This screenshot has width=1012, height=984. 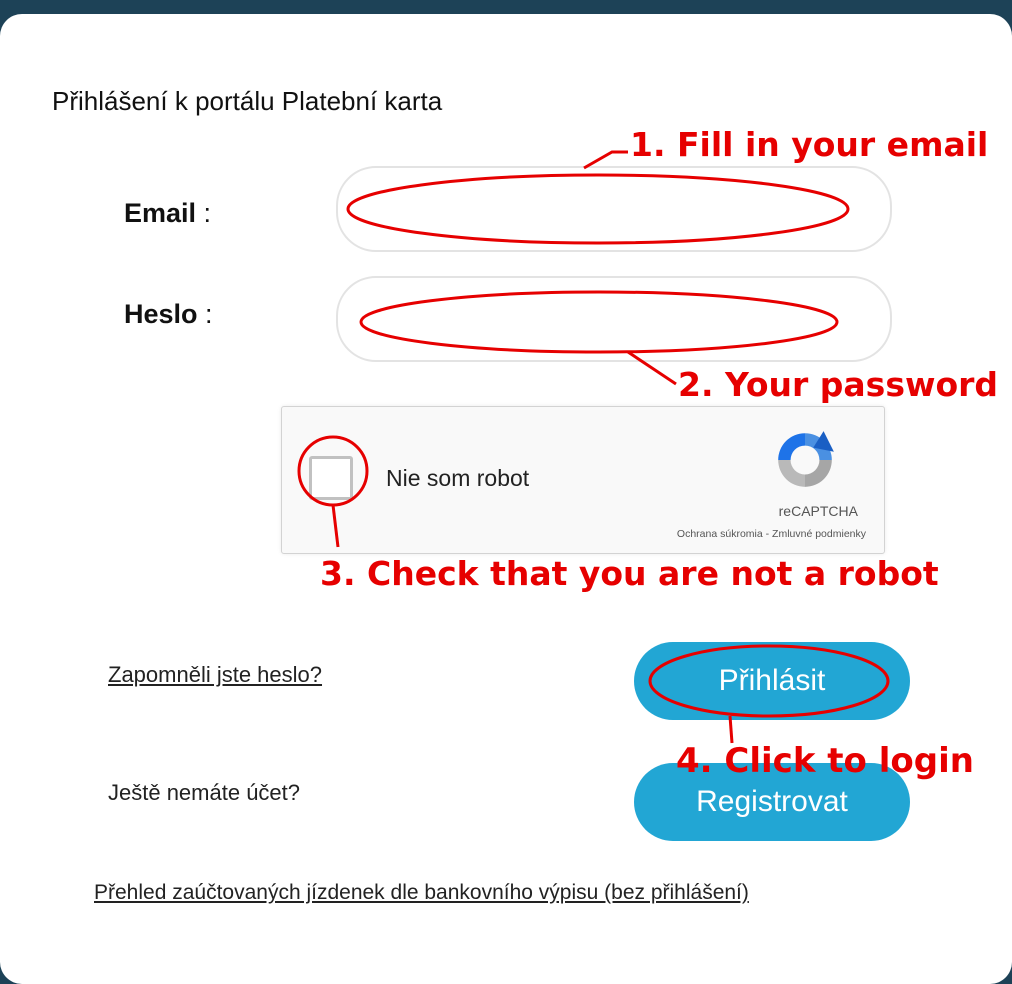 I want to click on login-button: Přihlásit, so click(x=772, y=681).